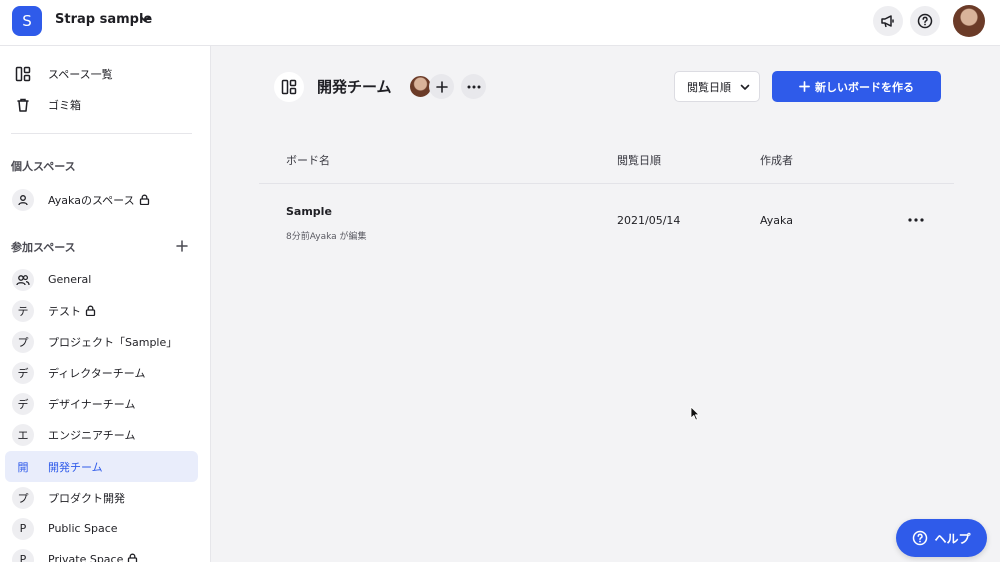 The image size is (1000, 562). I want to click on sidebar-item-engineer-team: エ エンジニアチーム, so click(101, 434).